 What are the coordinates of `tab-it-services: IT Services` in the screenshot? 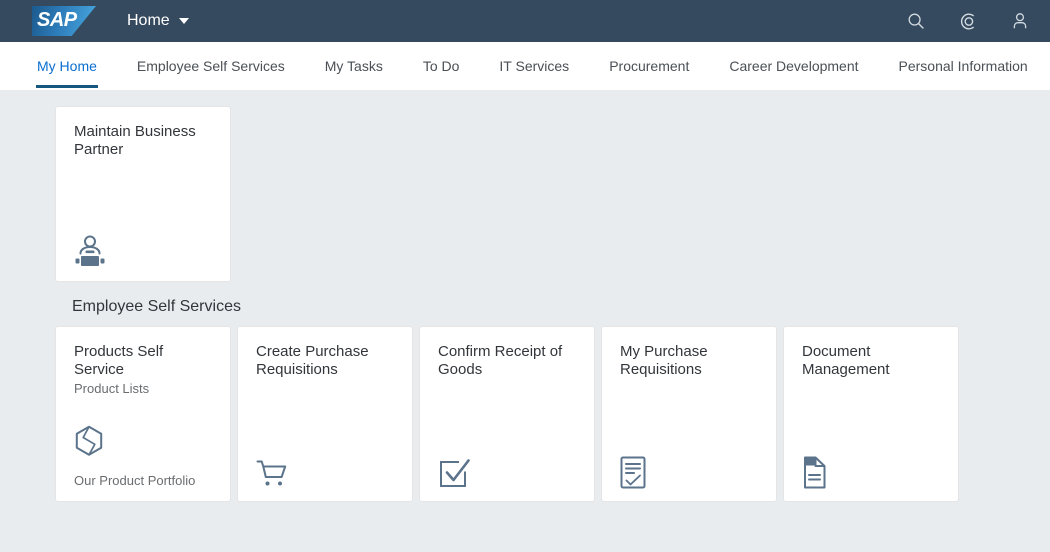 It's located at (534, 66).